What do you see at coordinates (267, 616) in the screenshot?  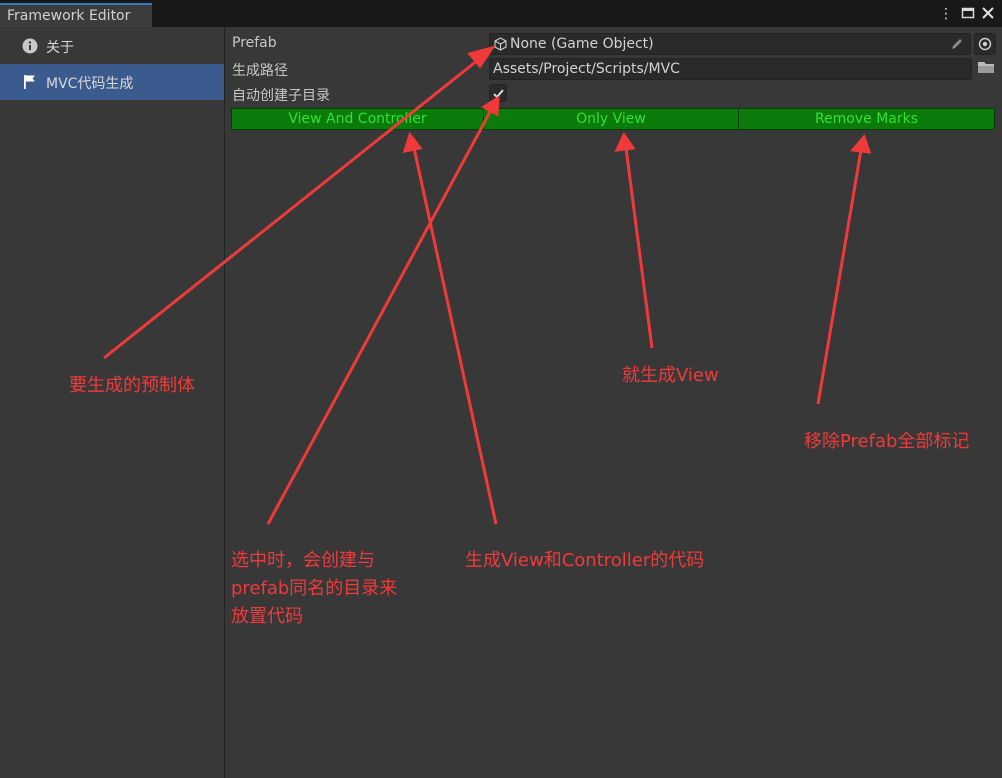 I see `annotation-subdir-line-3: 放置代码` at bounding box center [267, 616].